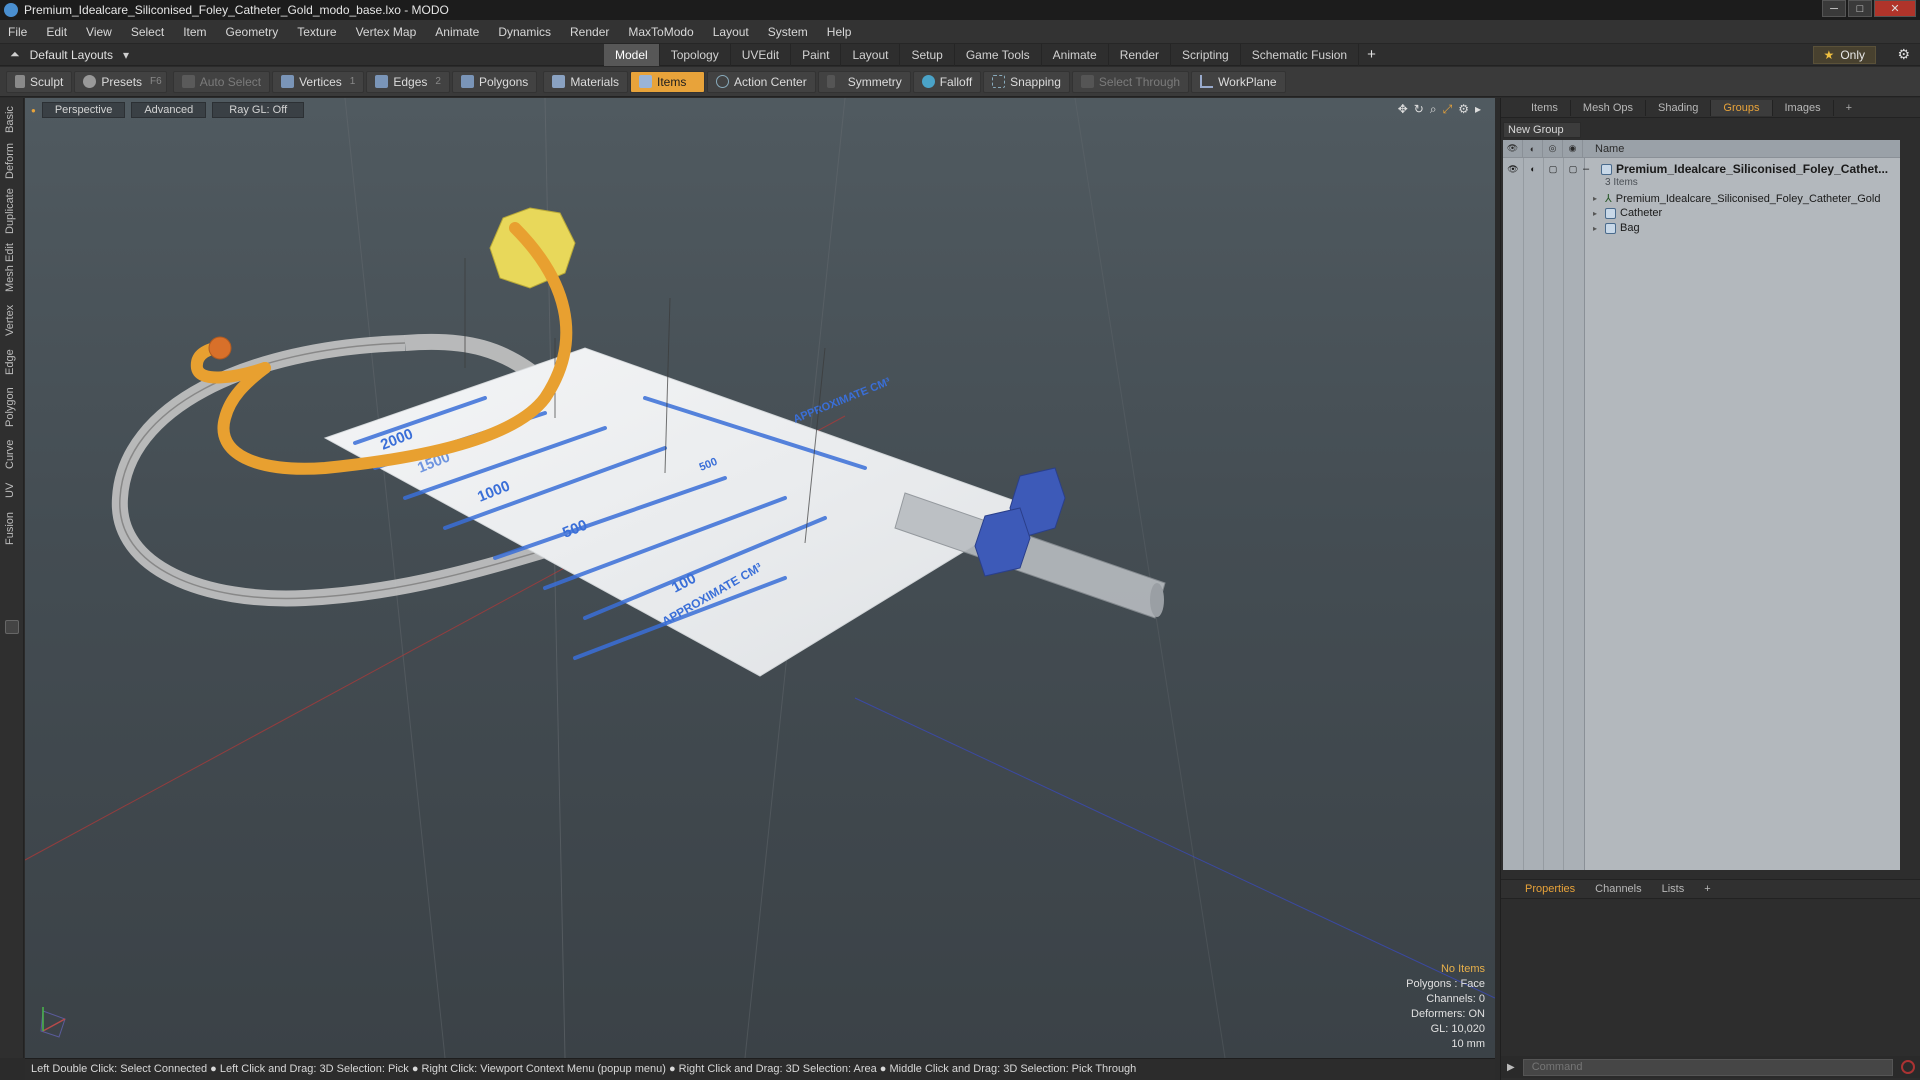  What do you see at coordinates (667, 81) in the screenshot?
I see `items-button: Items` at bounding box center [667, 81].